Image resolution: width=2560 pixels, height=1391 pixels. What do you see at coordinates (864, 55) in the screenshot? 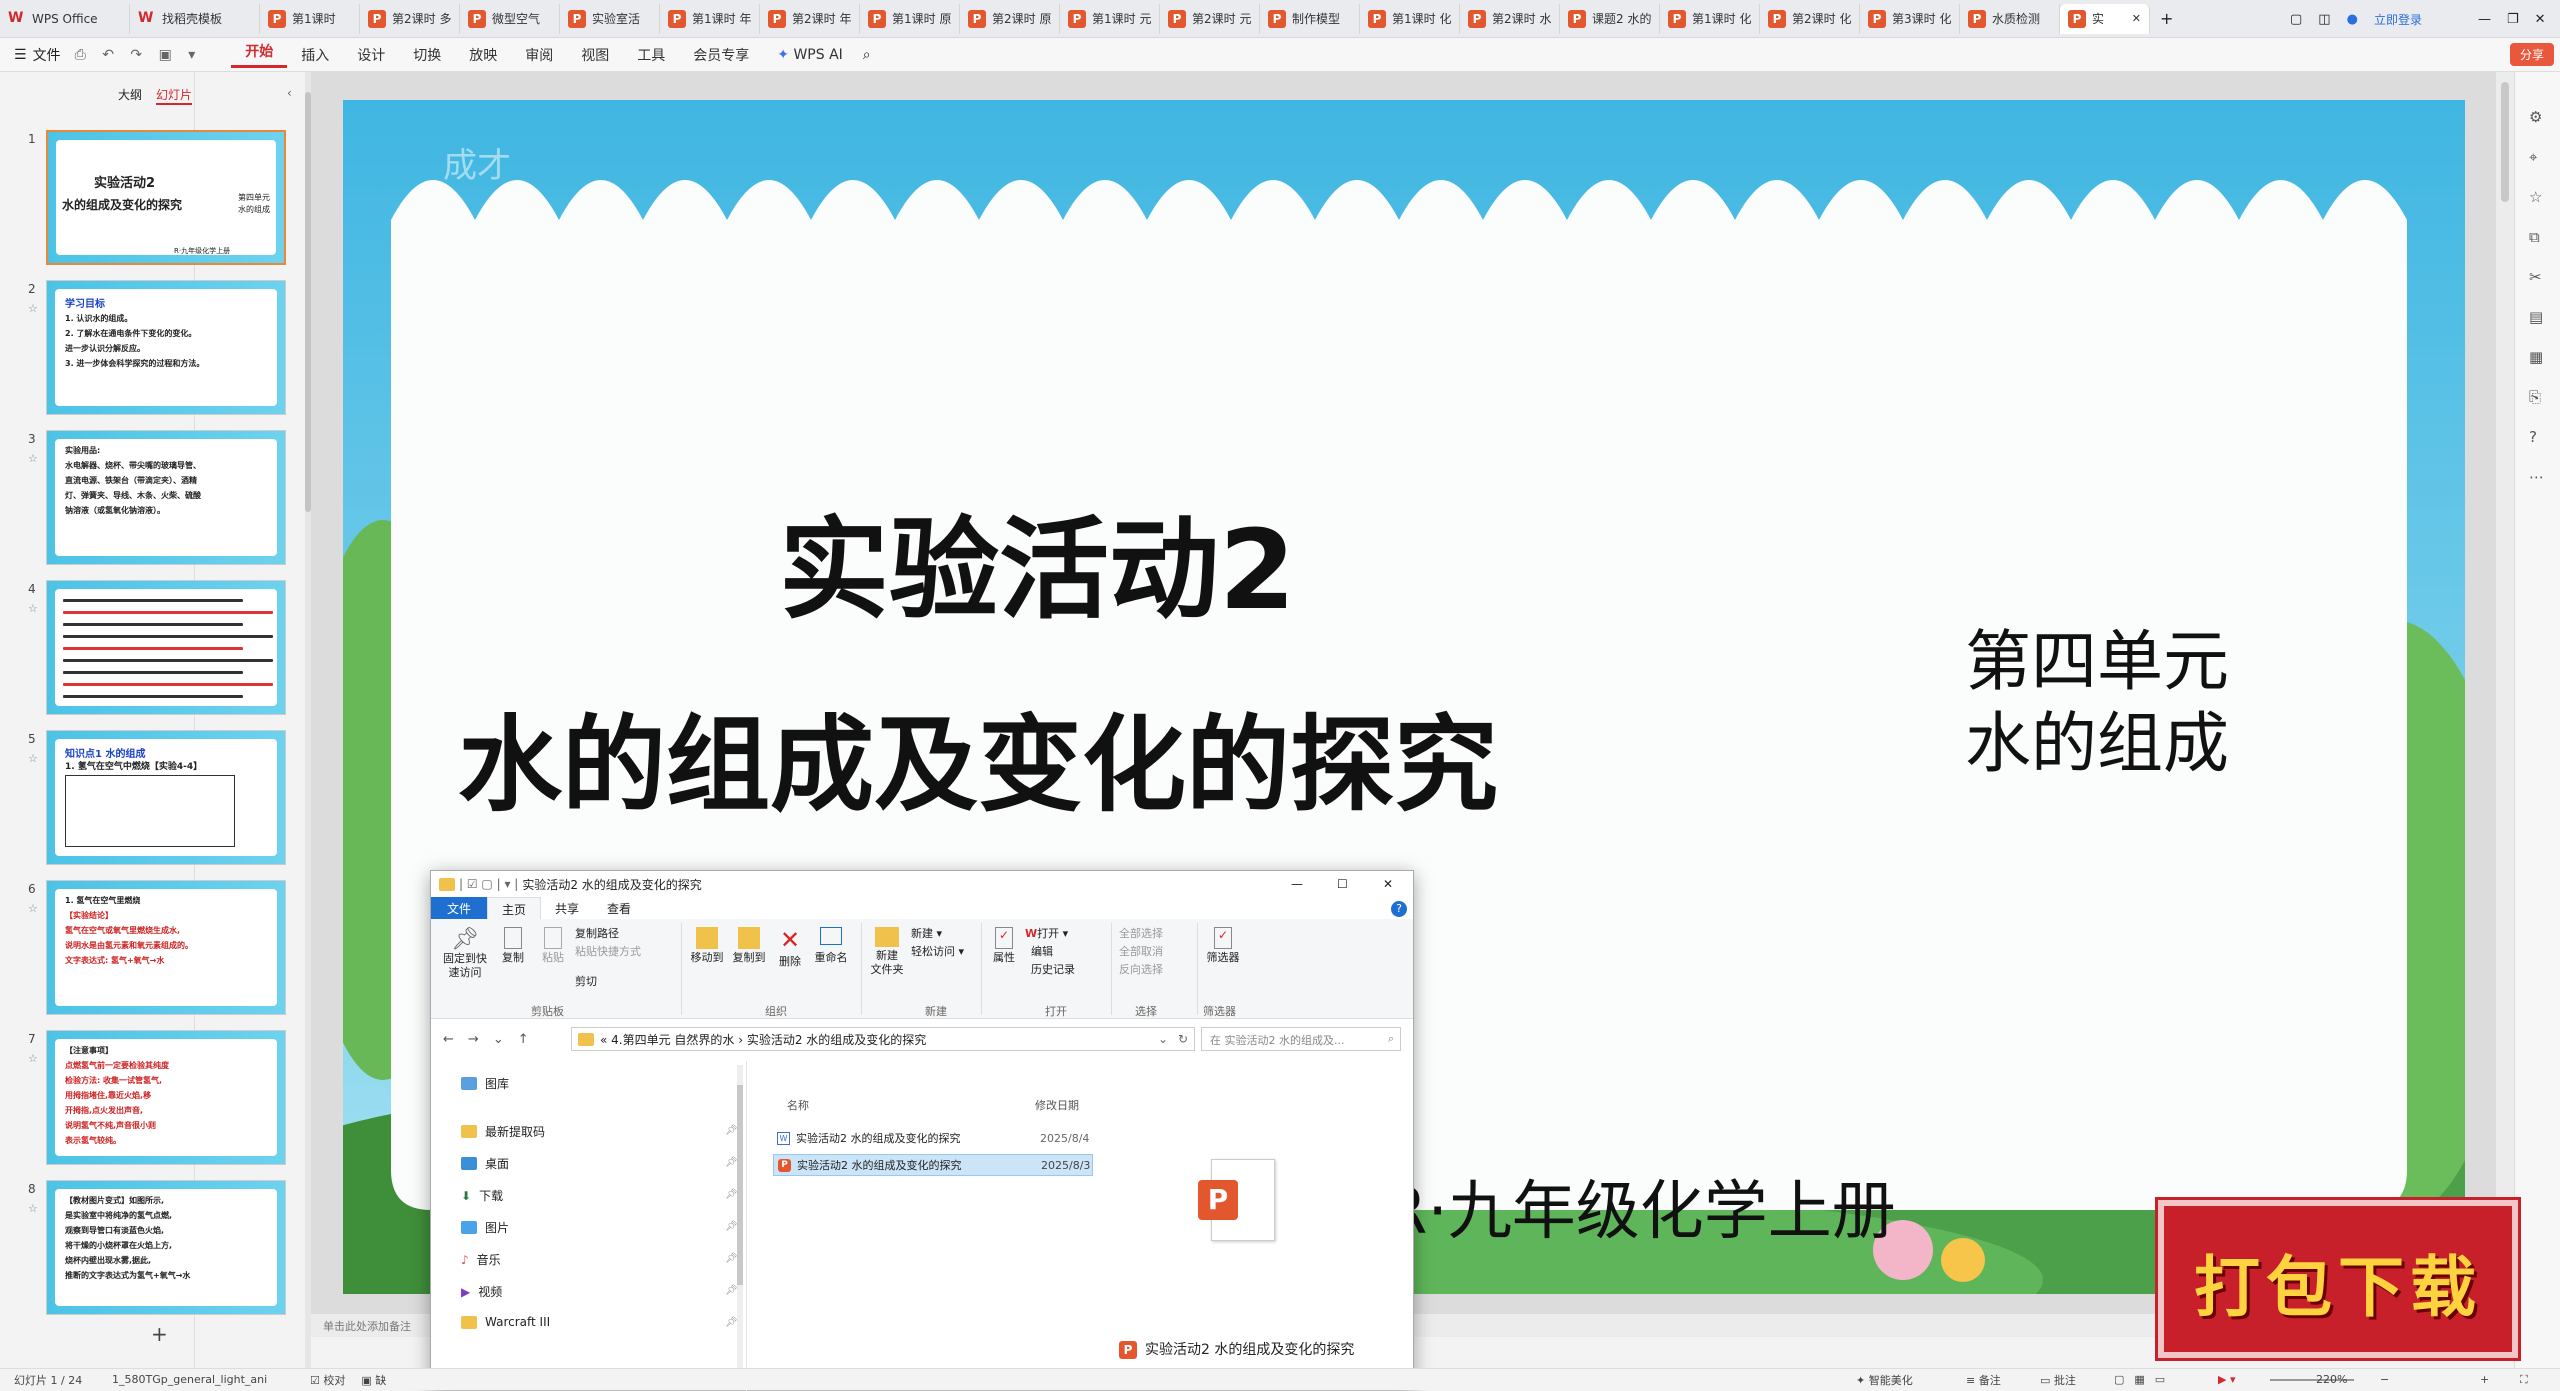
I see `search-icon: ⌕` at bounding box center [864, 55].